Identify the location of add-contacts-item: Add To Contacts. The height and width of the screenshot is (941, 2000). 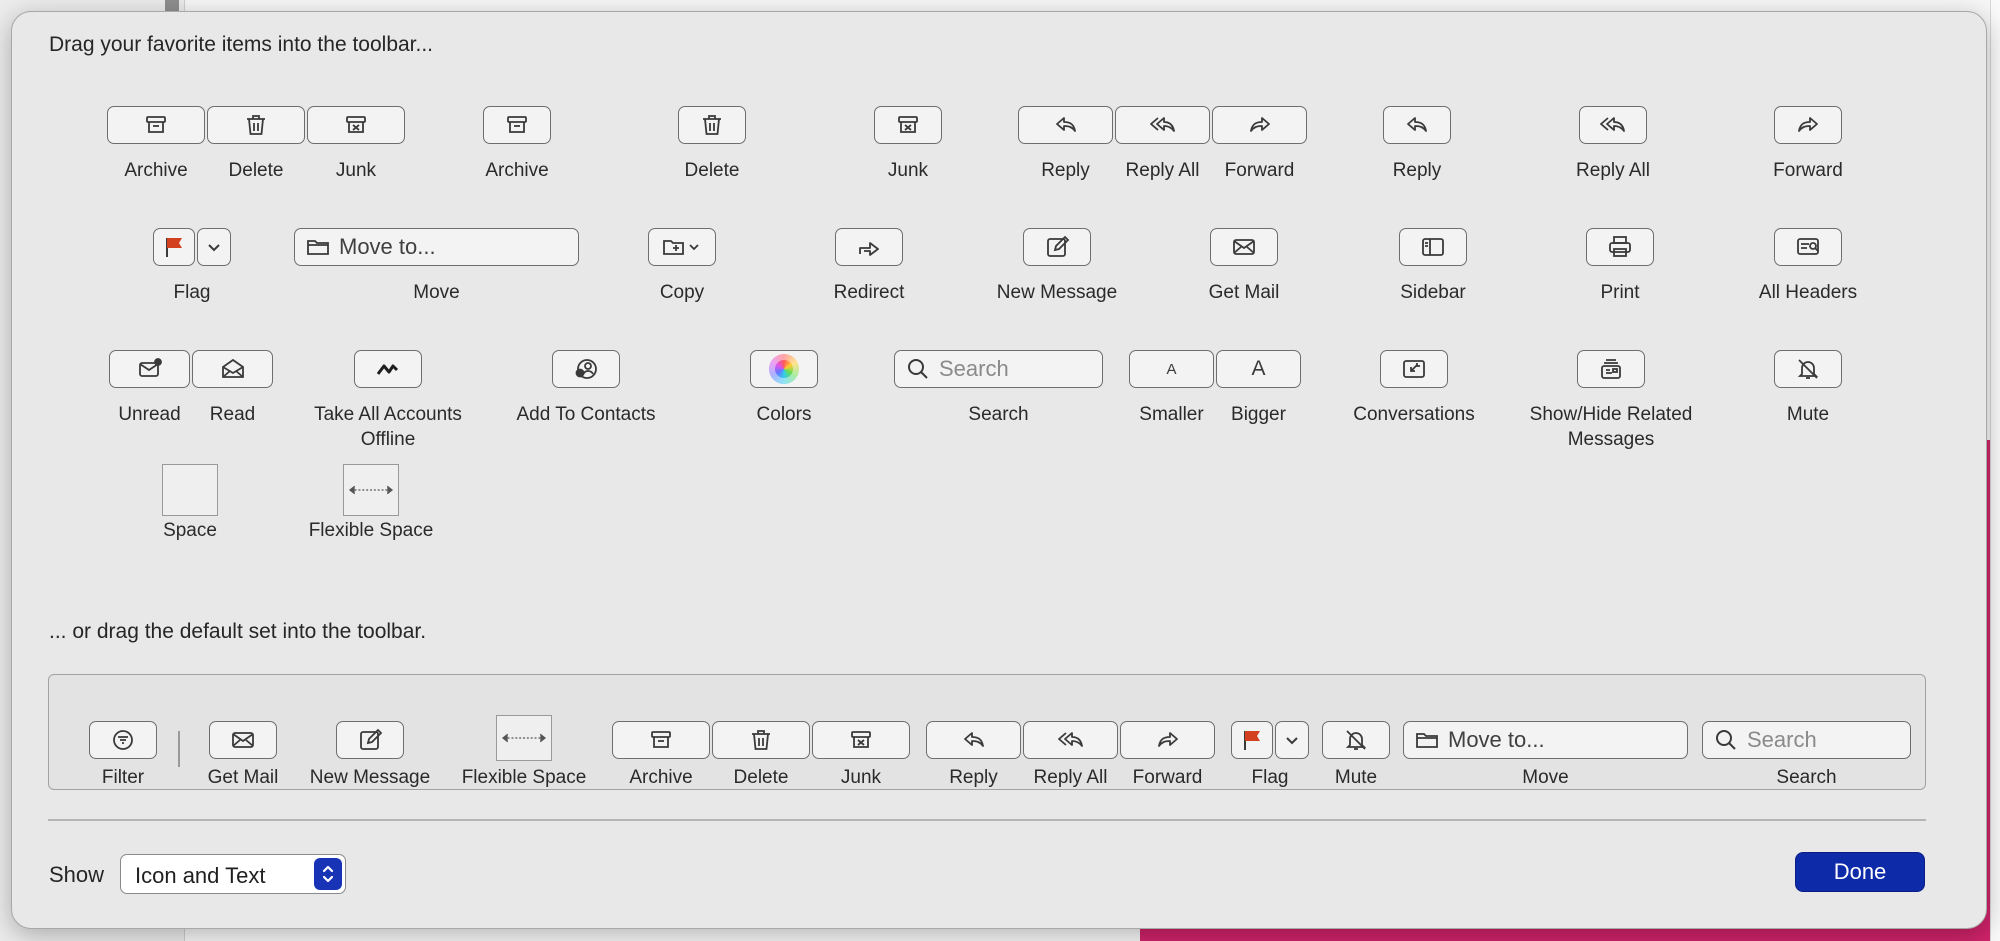
(586, 390).